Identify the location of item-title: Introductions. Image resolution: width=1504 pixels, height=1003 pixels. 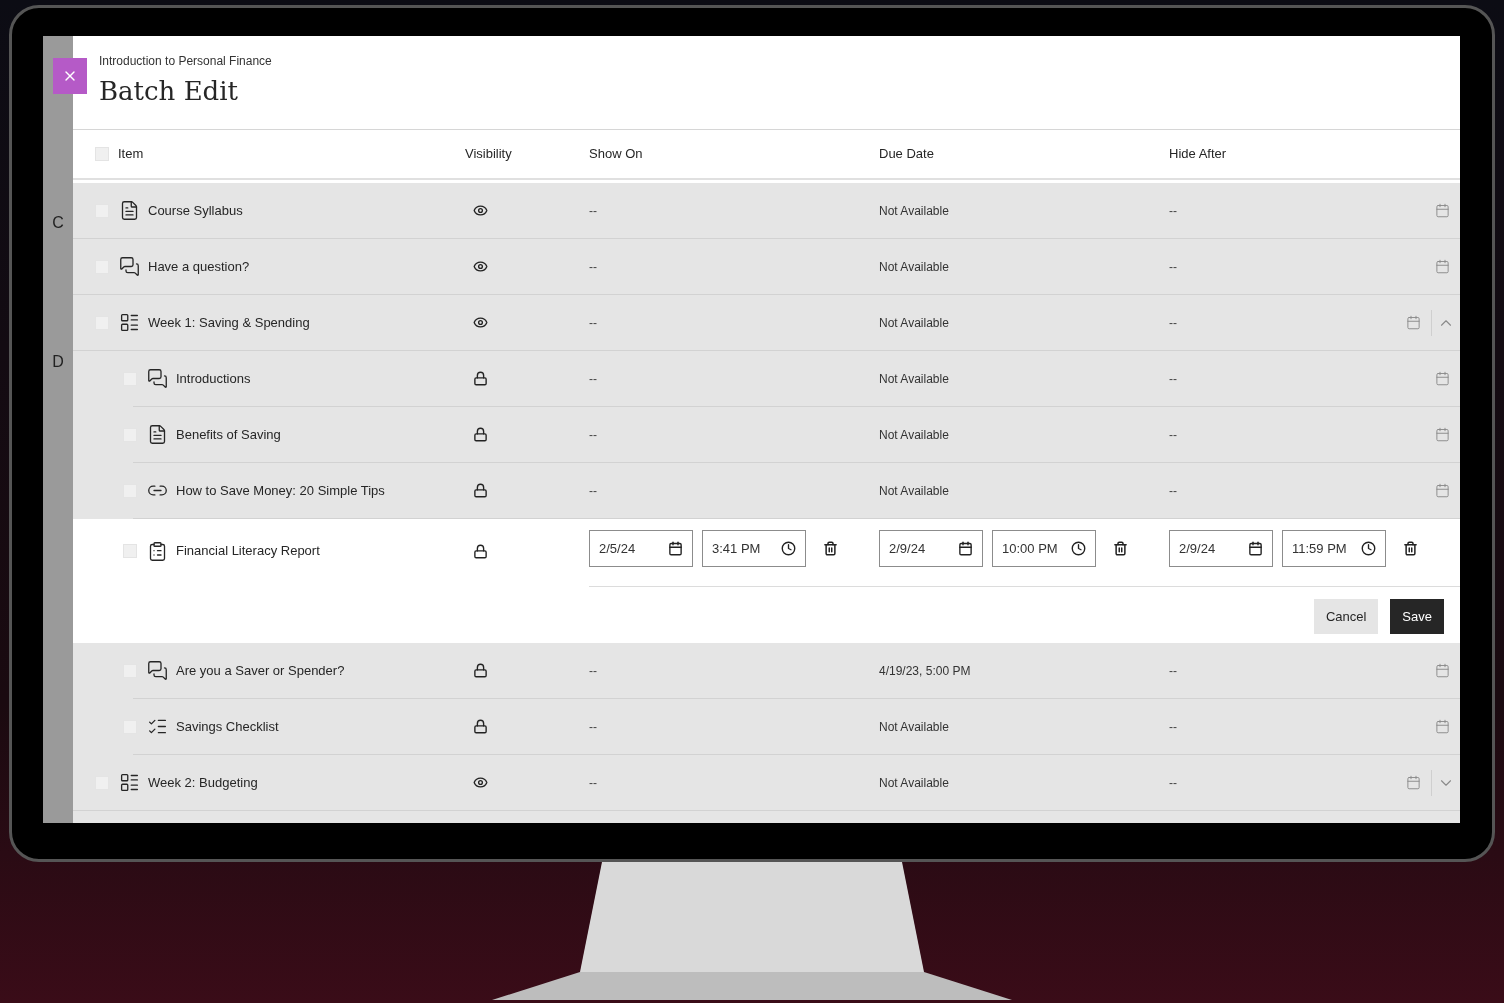
(213, 378).